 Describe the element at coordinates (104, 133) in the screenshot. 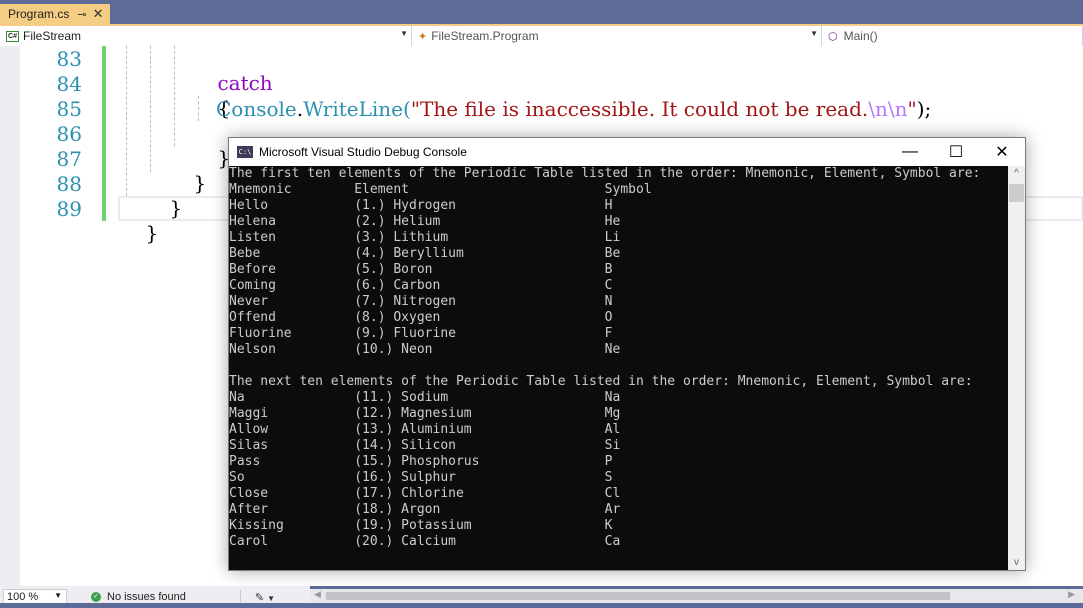

I see `change-tracking-bar` at that location.